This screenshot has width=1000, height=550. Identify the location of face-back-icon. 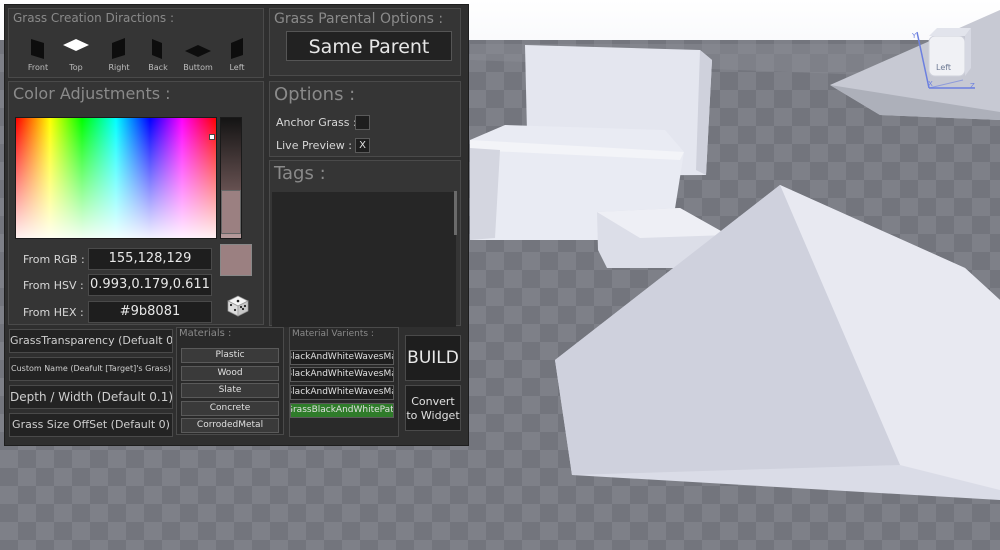
(157, 49).